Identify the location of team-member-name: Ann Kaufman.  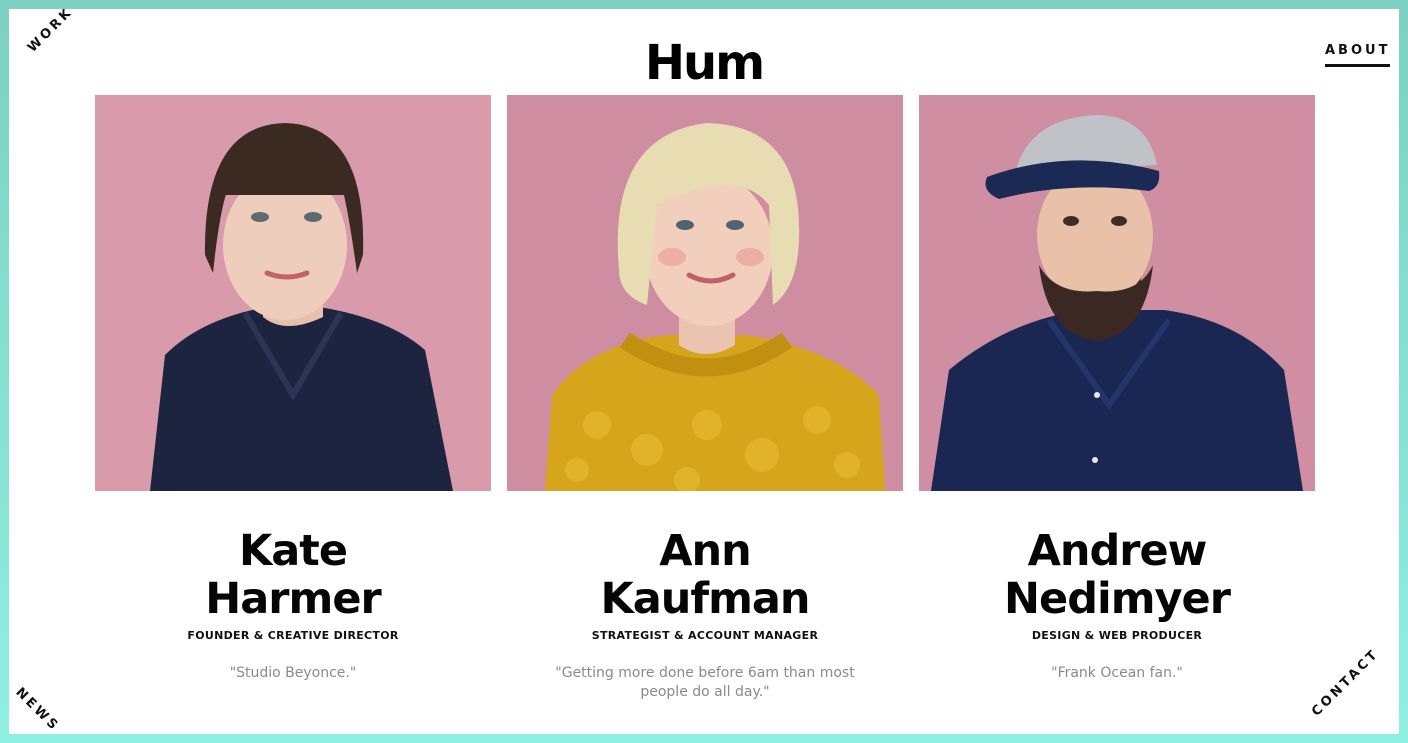
(705, 575).